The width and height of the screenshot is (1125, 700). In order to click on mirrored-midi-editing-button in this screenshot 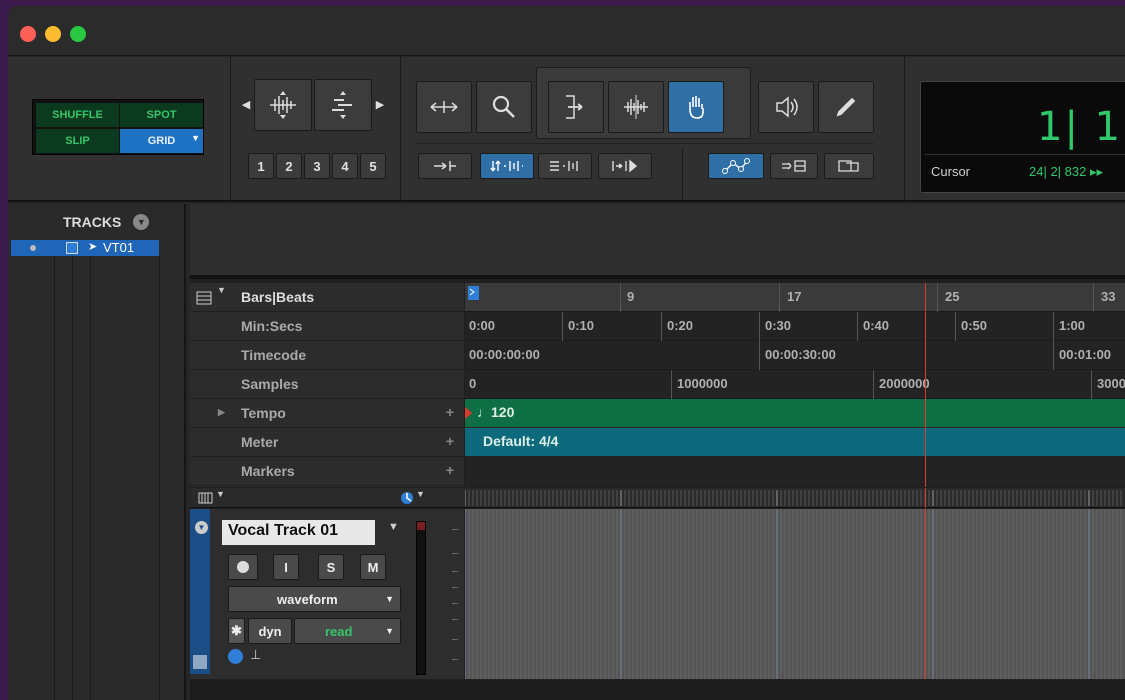, I will do `click(507, 166)`.